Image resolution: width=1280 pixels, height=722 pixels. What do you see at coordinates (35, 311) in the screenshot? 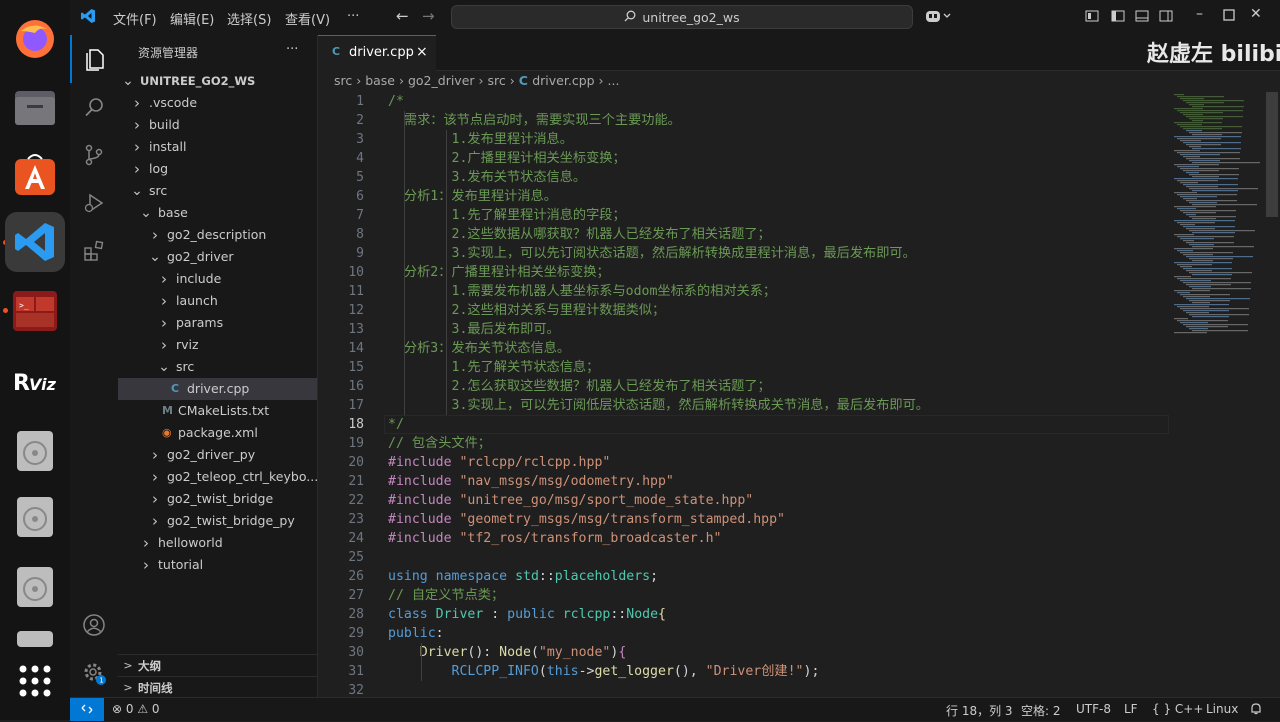
I see `terminal-icon: >_` at bounding box center [35, 311].